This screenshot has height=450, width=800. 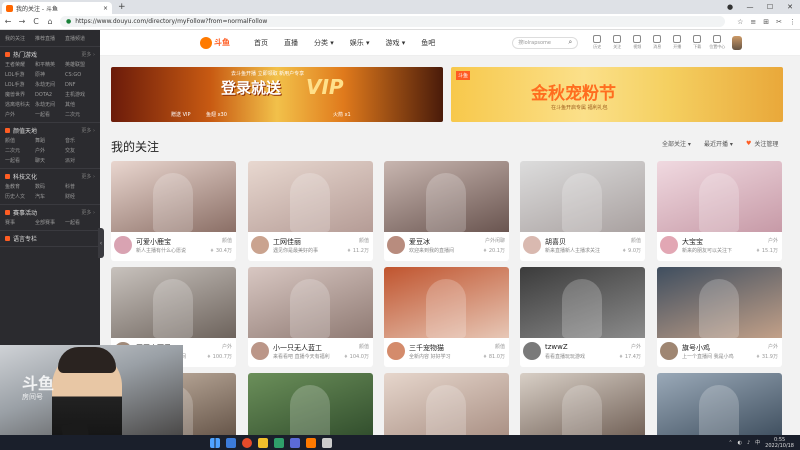 I want to click on sidebar-group-header: 颜值天地 更多 ›, so click(x=50, y=130).